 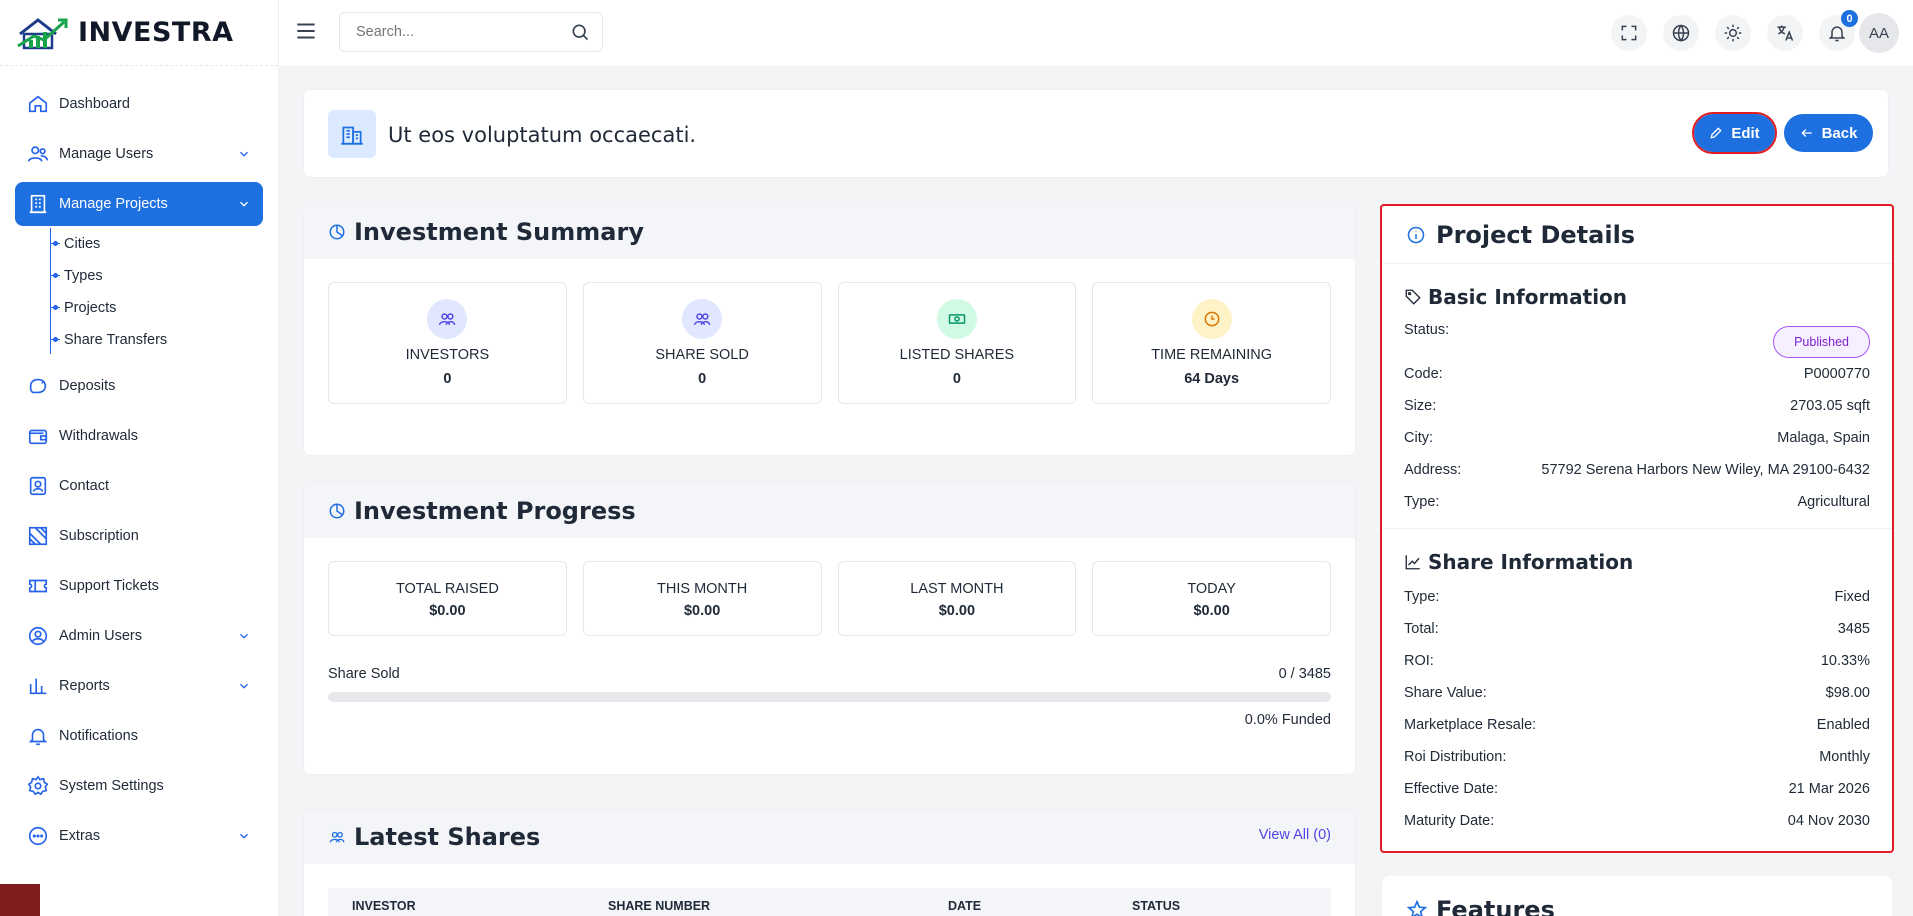 I want to click on sidebar-subitem-projects: Projects, so click(x=164, y=308).